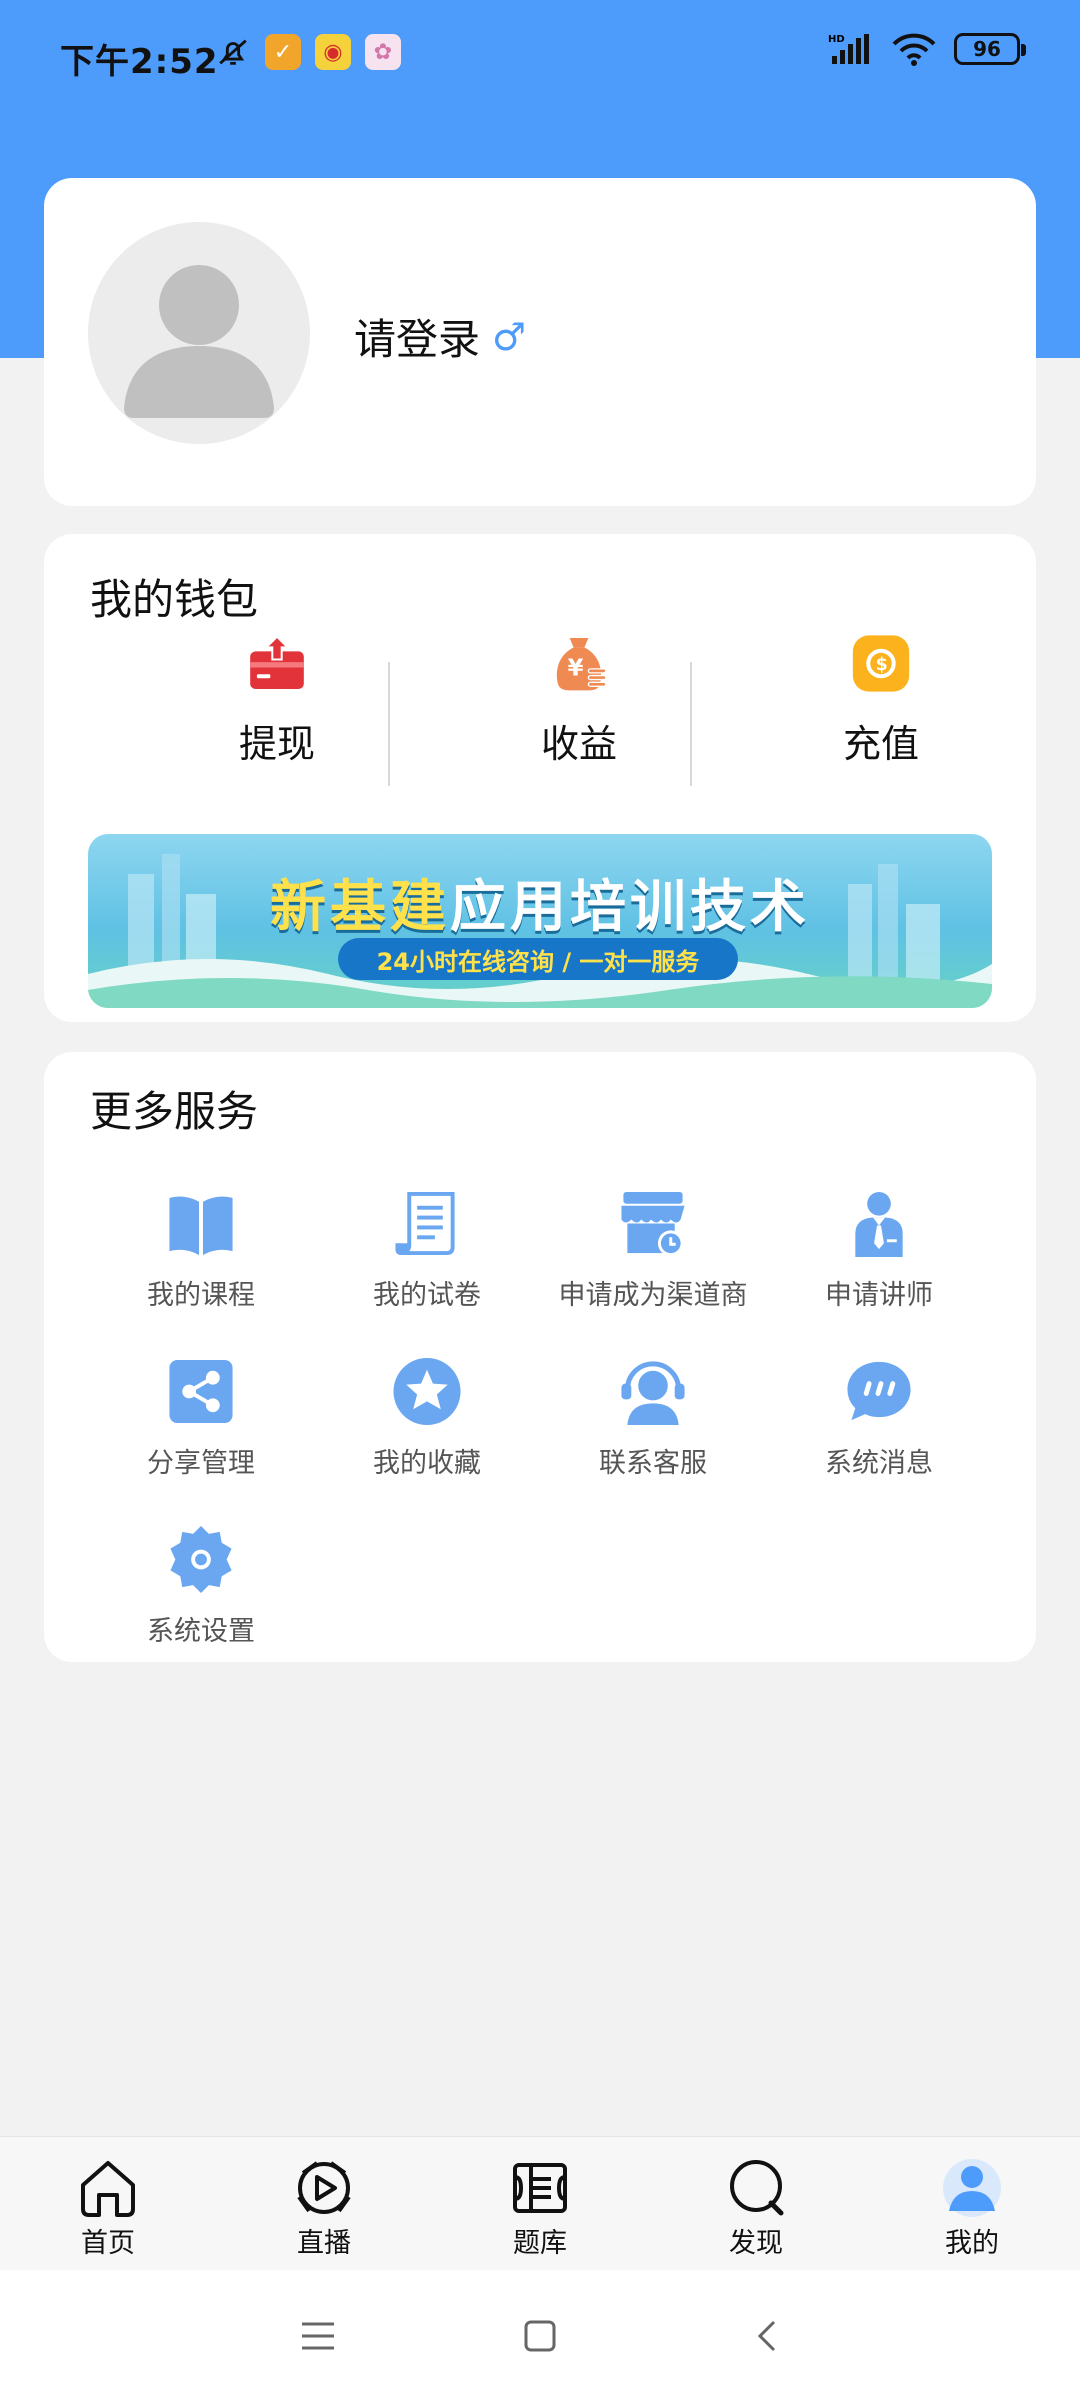  What do you see at coordinates (879, 1391) in the screenshot?
I see `message-icon` at bounding box center [879, 1391].